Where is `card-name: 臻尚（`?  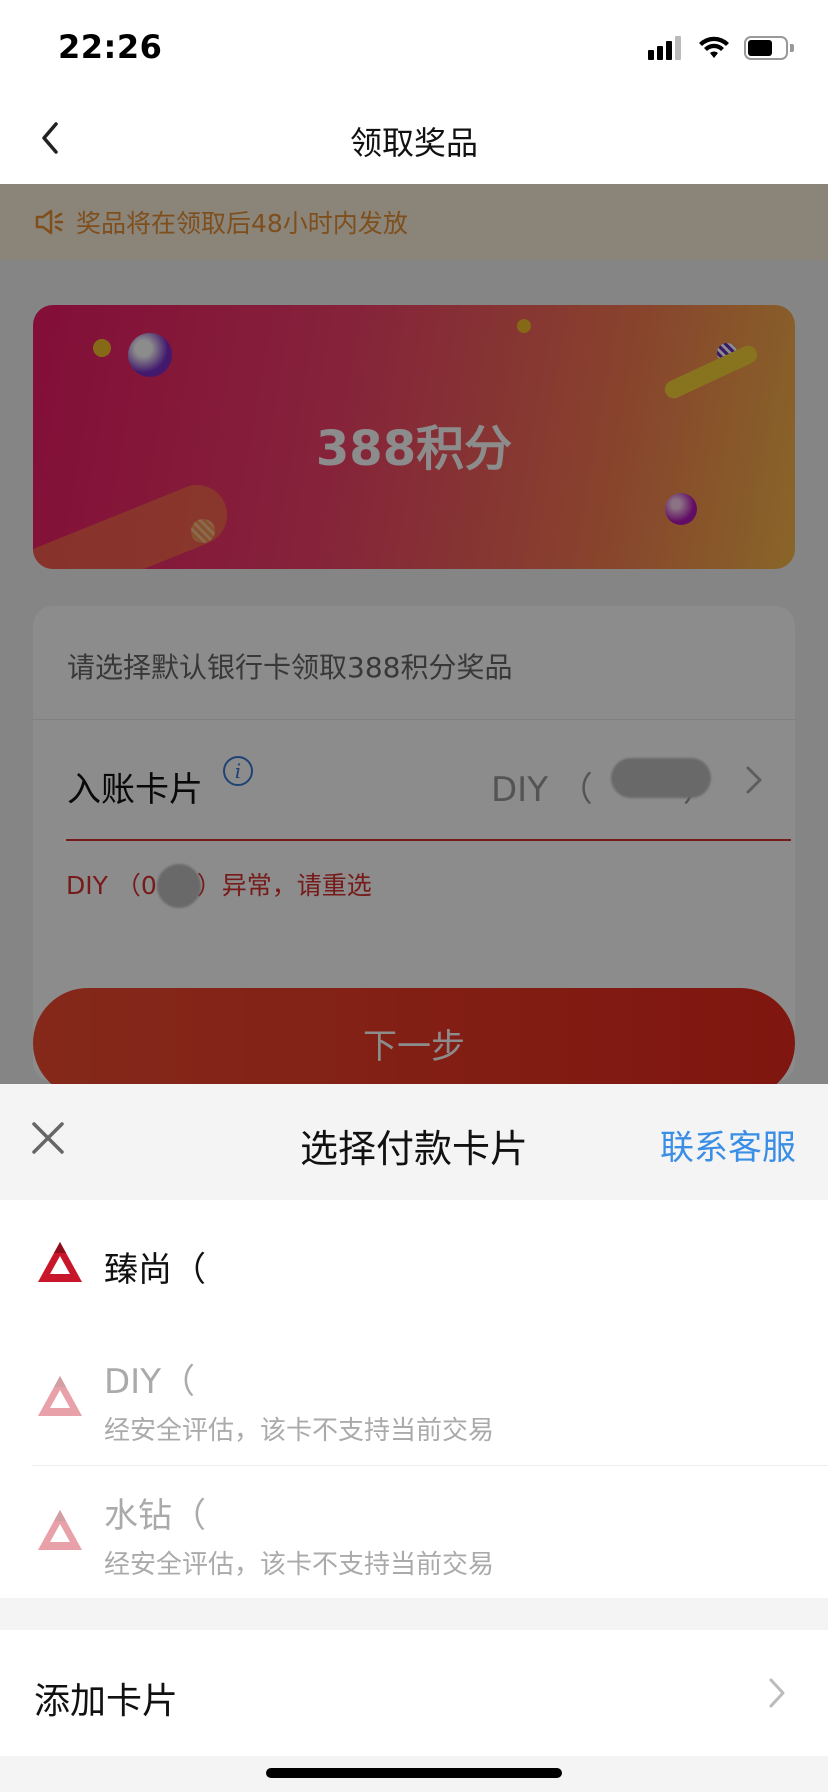 card-name: 臻尚（ is located at coordinates (155, 1270).